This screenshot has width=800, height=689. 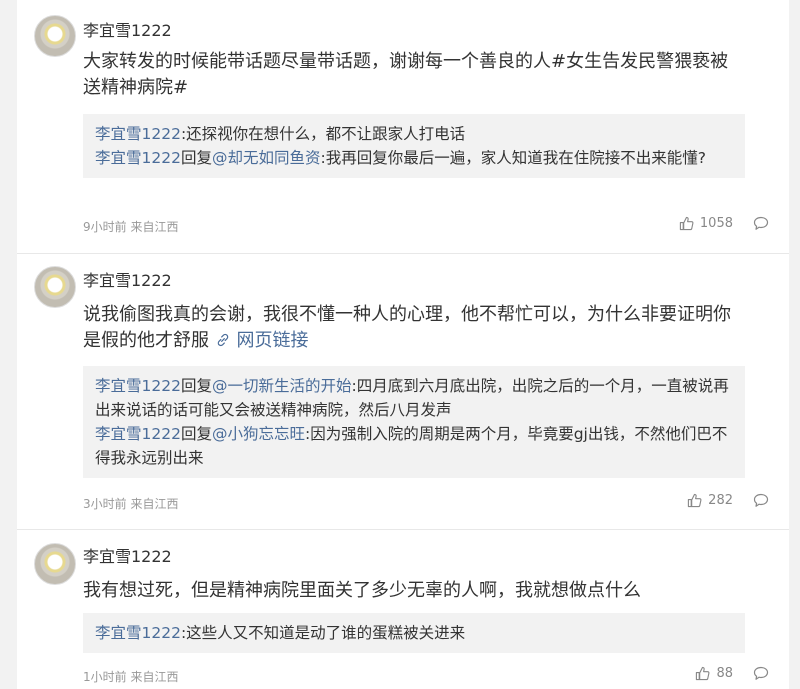 I want to click on reply-line: 李宜雪1222:这些人又不知道是动了谁的蛋糕被关进来, so click(x=414, y=633).